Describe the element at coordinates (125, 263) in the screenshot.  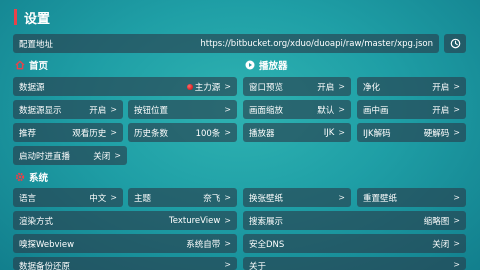
I see `backup-restore-button: 数据备份还原 >` at that location.